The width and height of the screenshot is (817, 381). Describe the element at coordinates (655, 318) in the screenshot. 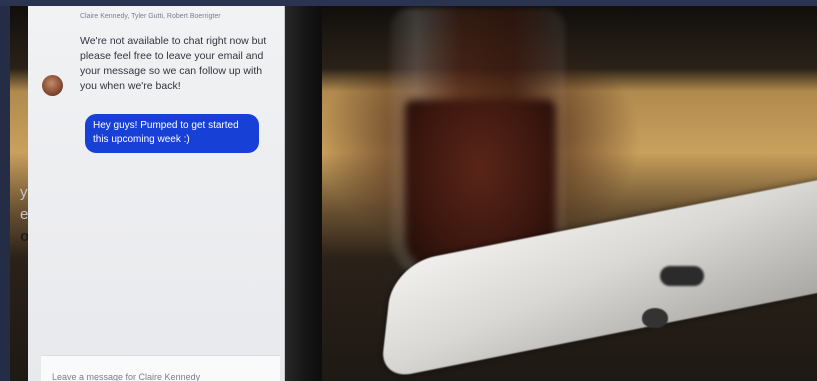

I see `apple-logo-icon` at that location.